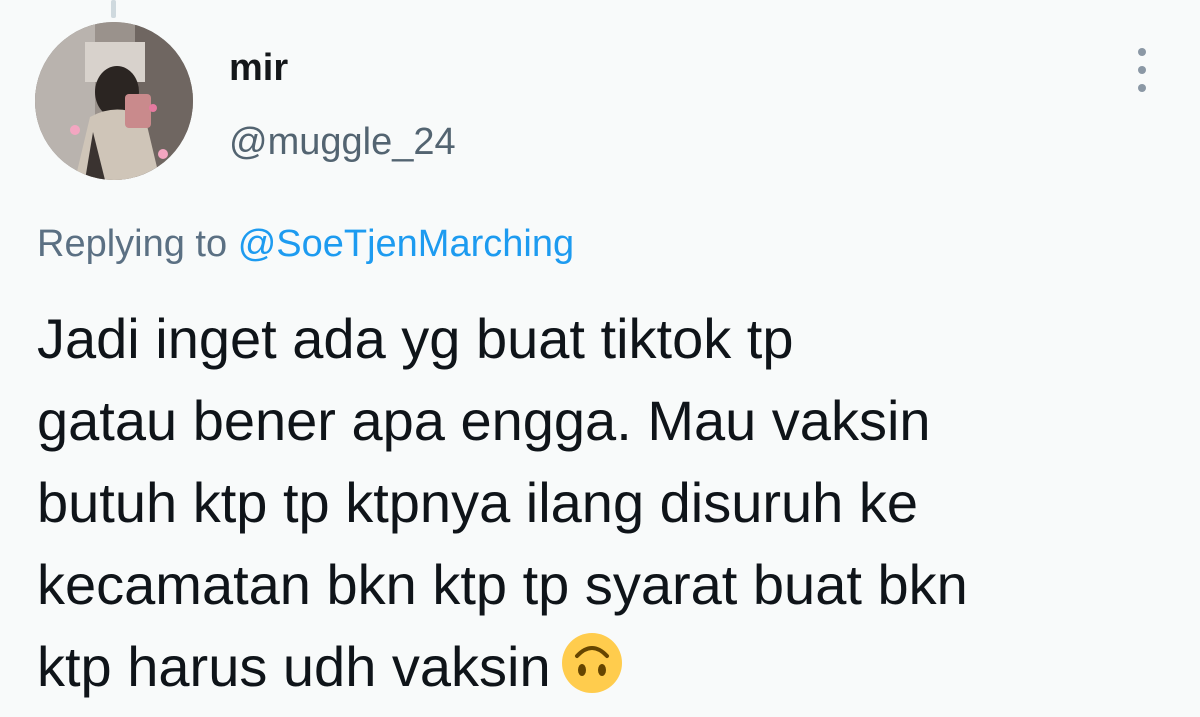 This screenshot has width=1200, height=717. I want to click on upside-down-face-emoji, so click(592, 674).